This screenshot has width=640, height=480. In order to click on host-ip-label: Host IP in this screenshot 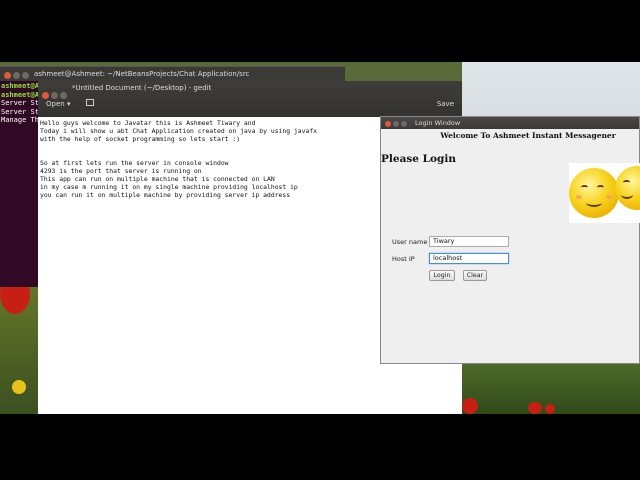, I will do `click(403, 259)`.